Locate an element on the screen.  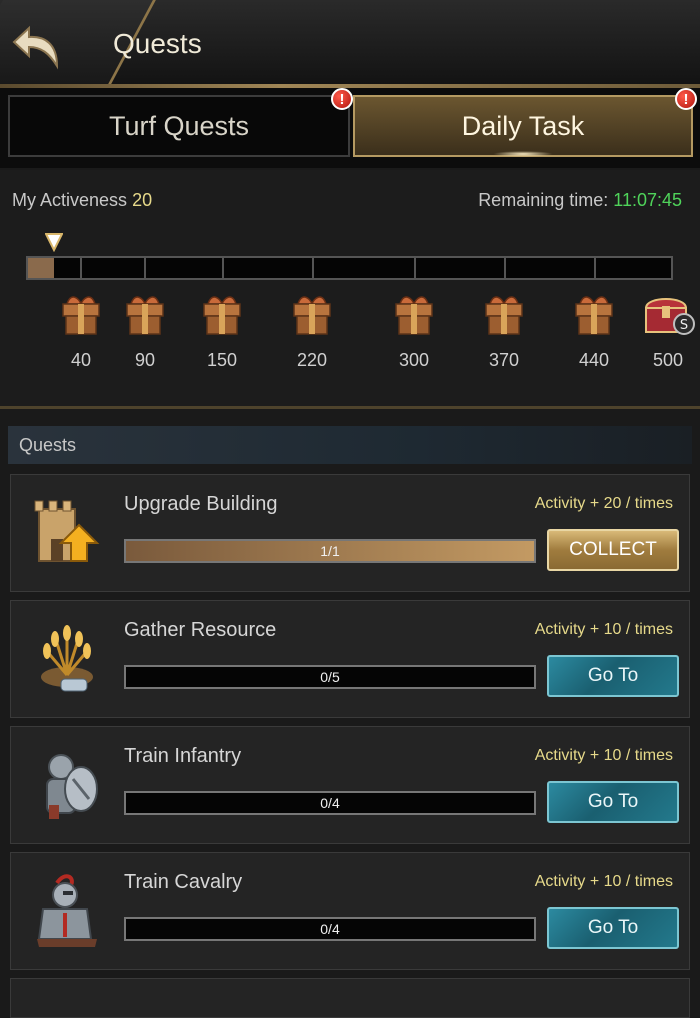
reward-threshold: 150 is located at coordinates (222, 360).